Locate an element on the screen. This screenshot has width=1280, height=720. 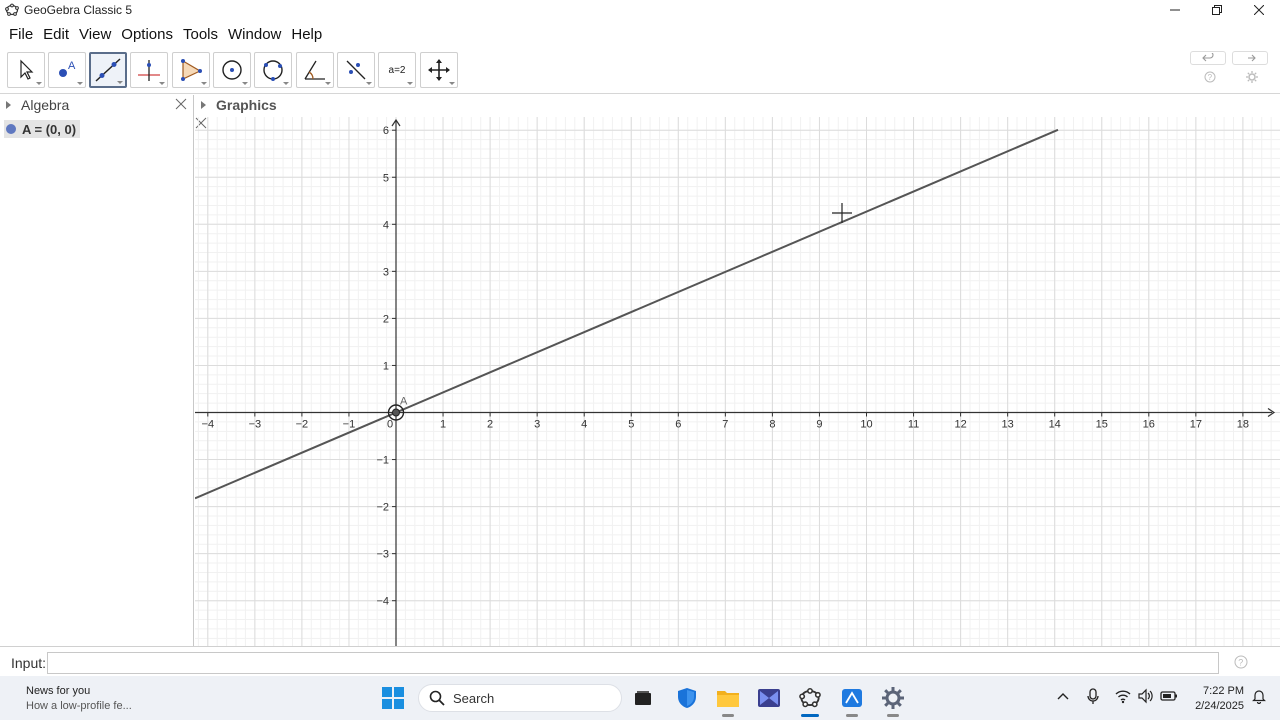
point-tool-button: A is located at coordinates (67, 70).